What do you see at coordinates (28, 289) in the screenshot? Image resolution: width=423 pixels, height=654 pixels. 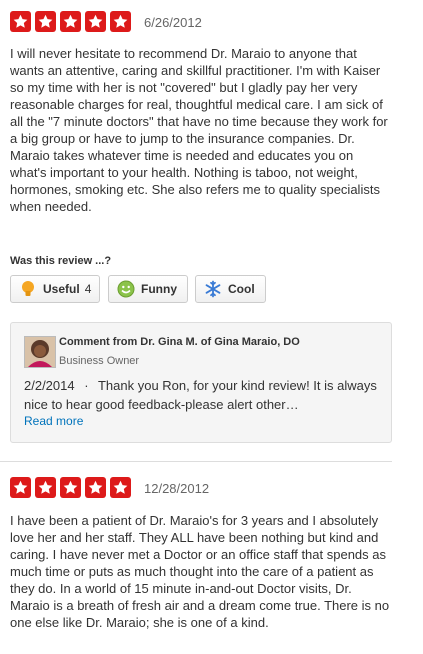 I see `lightbulb-icon` at bounding box center [28, 289].